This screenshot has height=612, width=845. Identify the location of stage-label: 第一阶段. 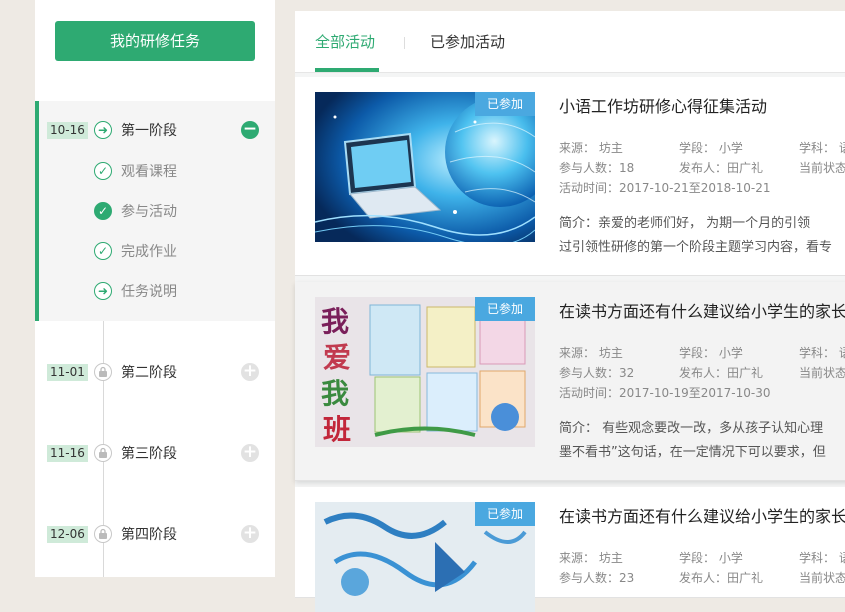
(149, 131).